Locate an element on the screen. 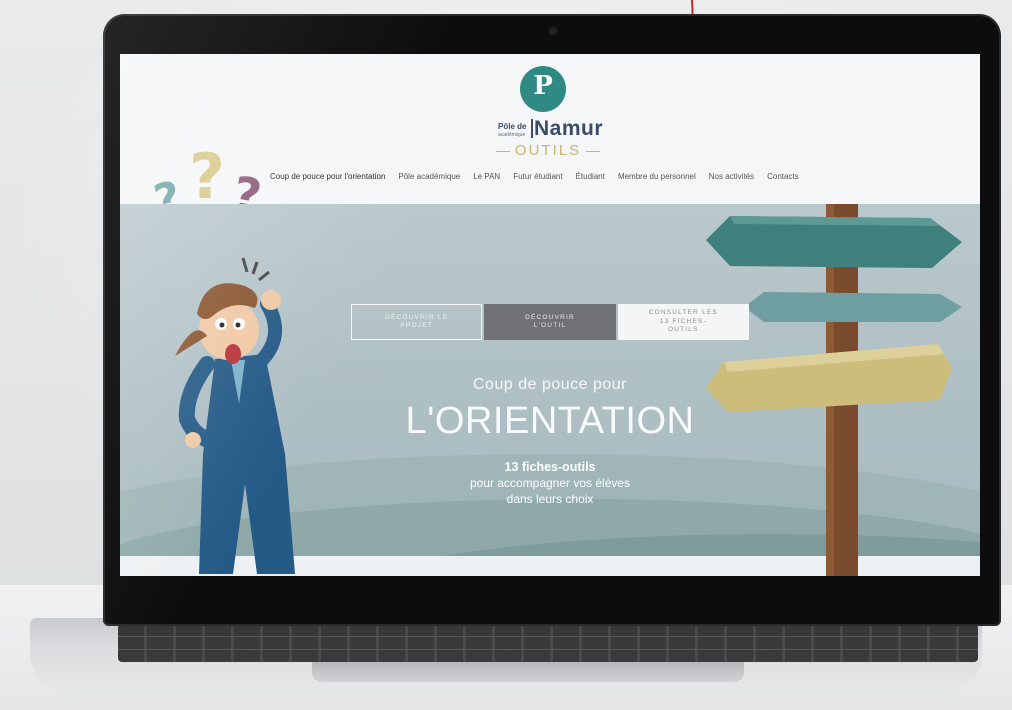 This screenshot has width=1012, height=710. hero-title: L'ORIENTATION is located at coordinates (550, 421).